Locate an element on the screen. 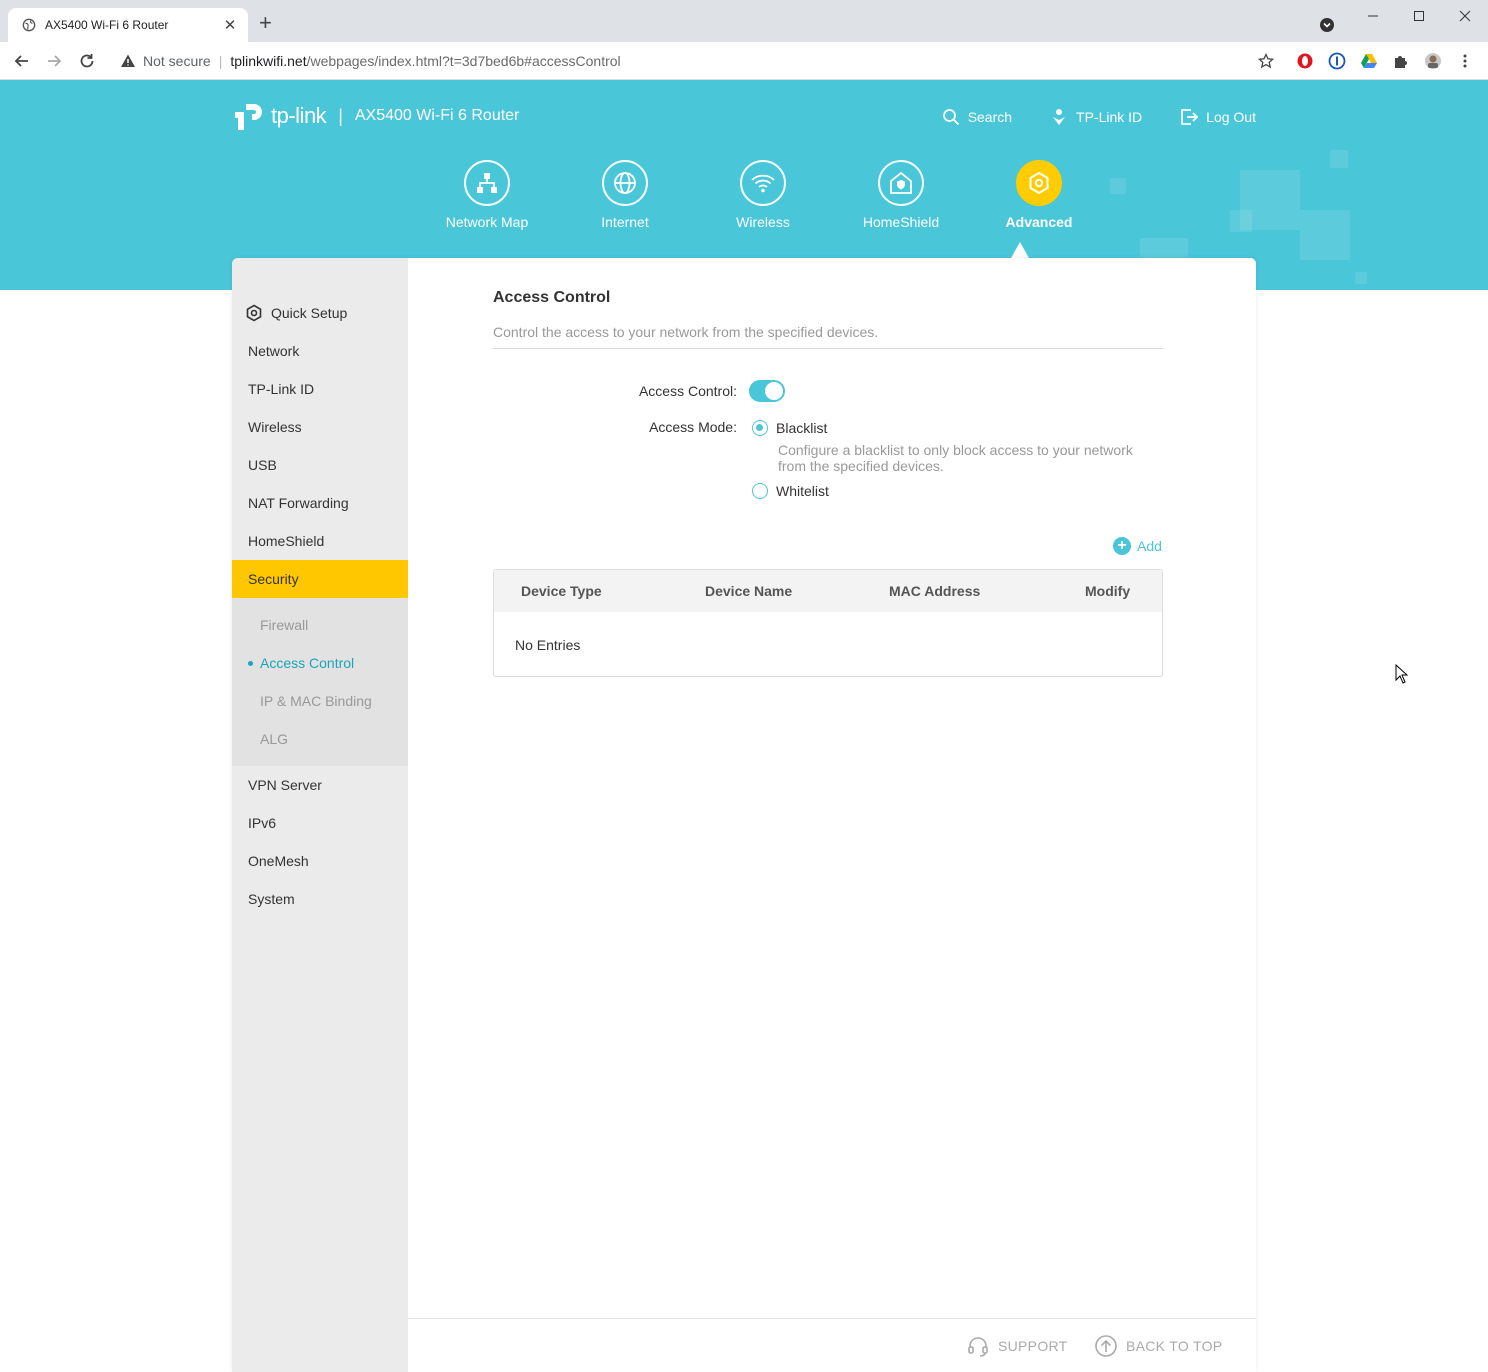 This screenshot has height=1372, width=1488. sidebar-item-vpn-server: VPN Server is located at coordinates (320, 785).